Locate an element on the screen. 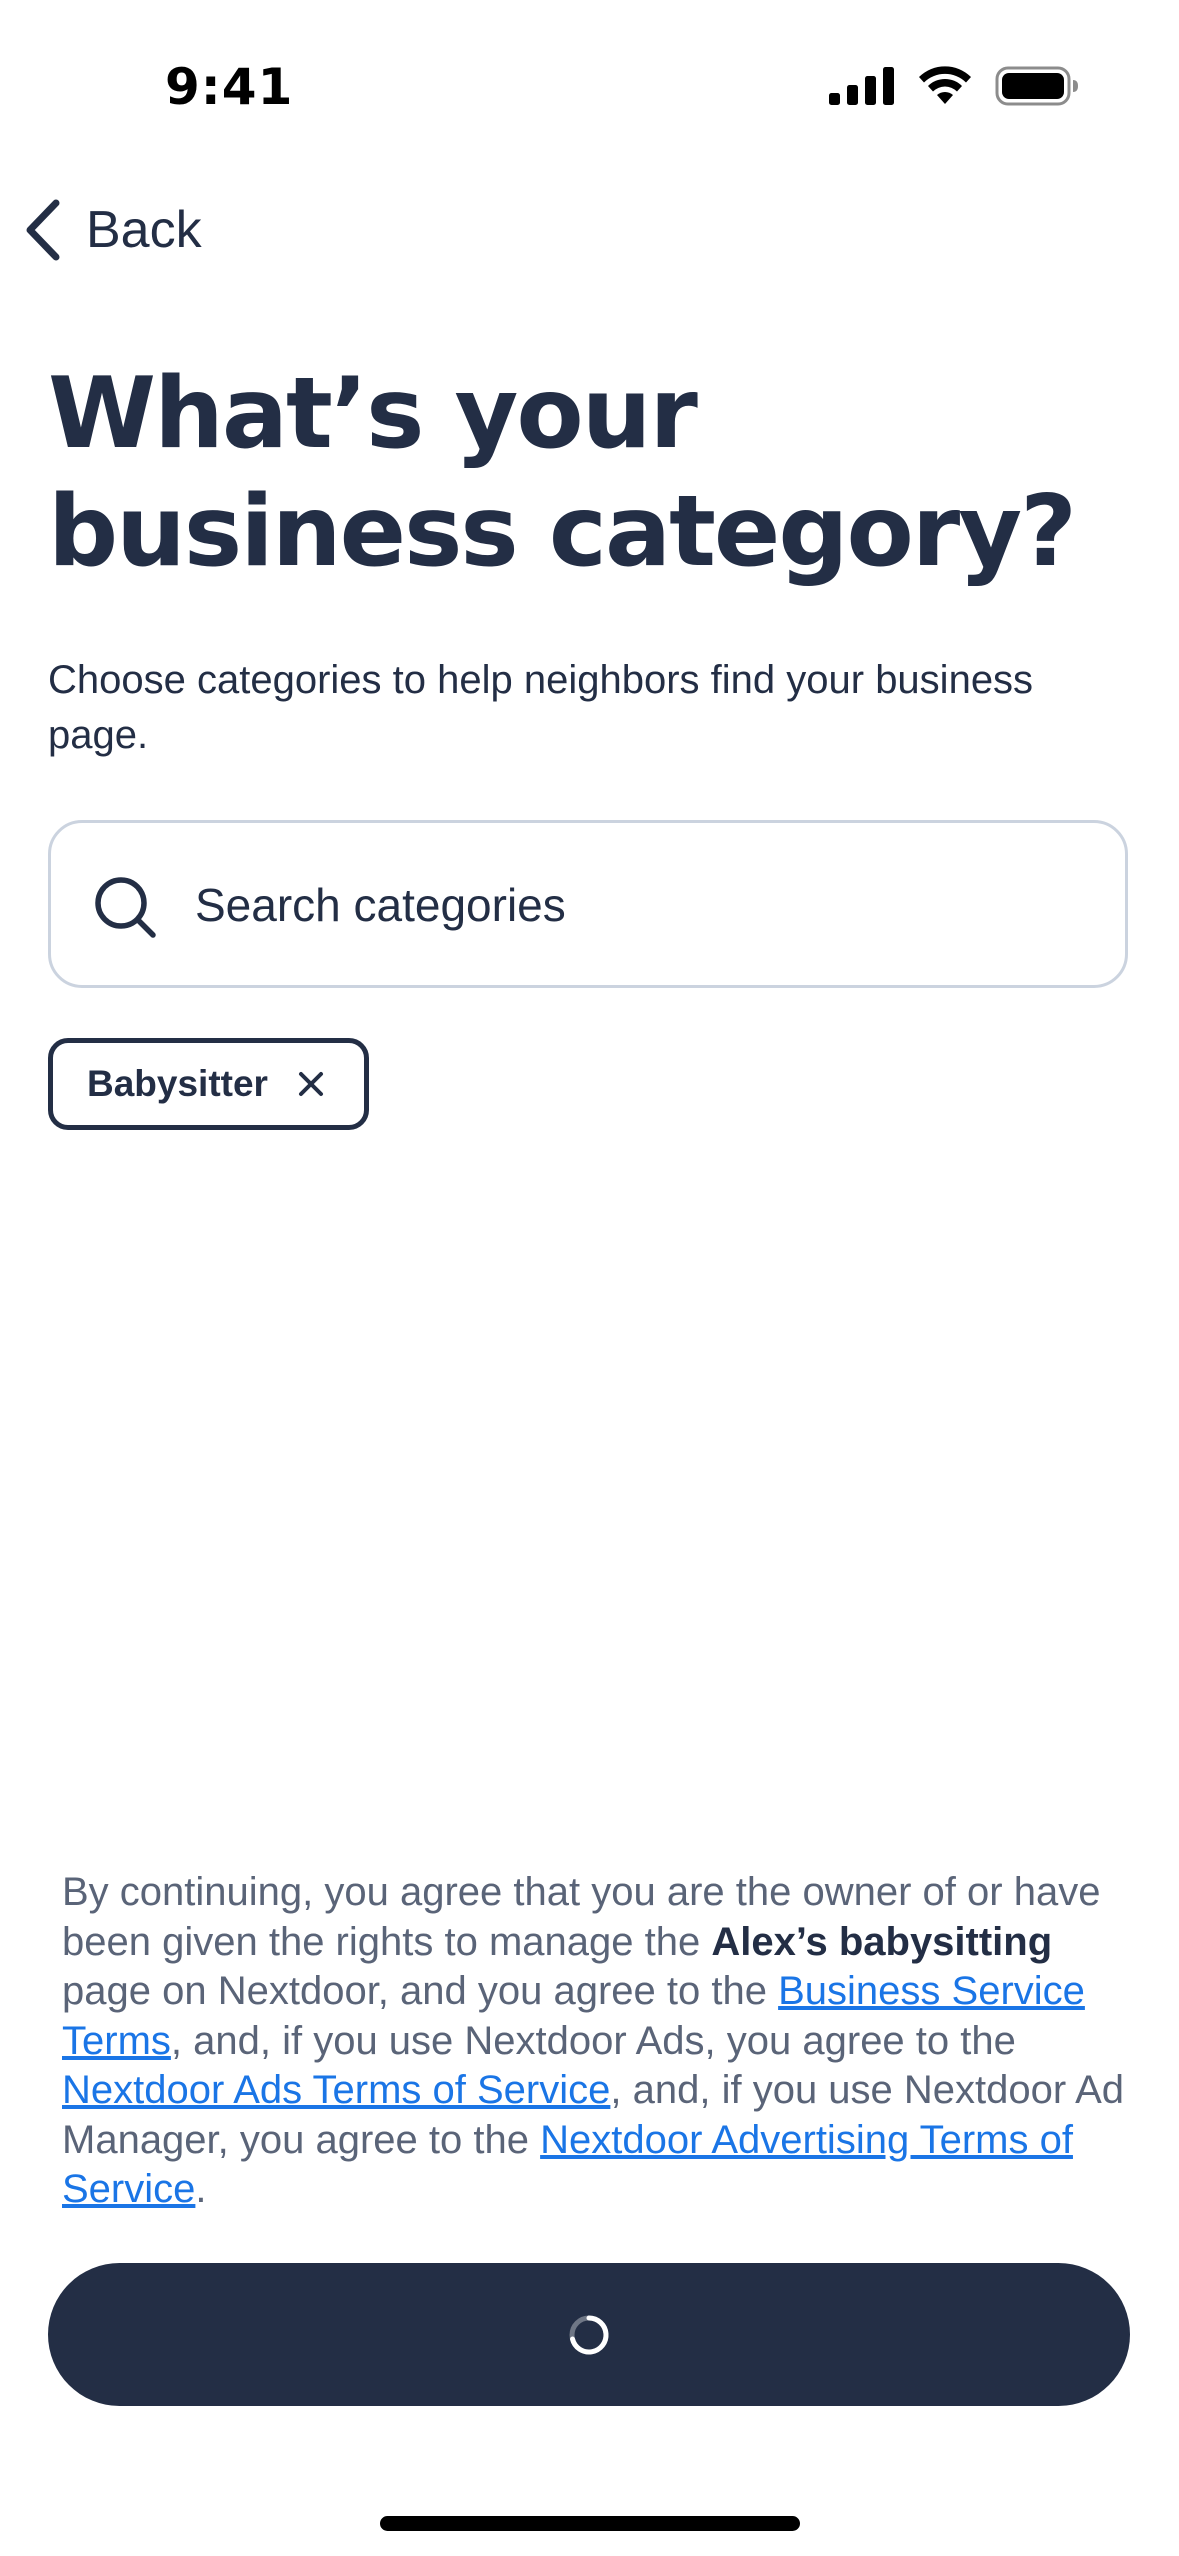 This screenshot has height=2556, width=1179. loading-spinner-icon is located at coordinates (589, 2334).